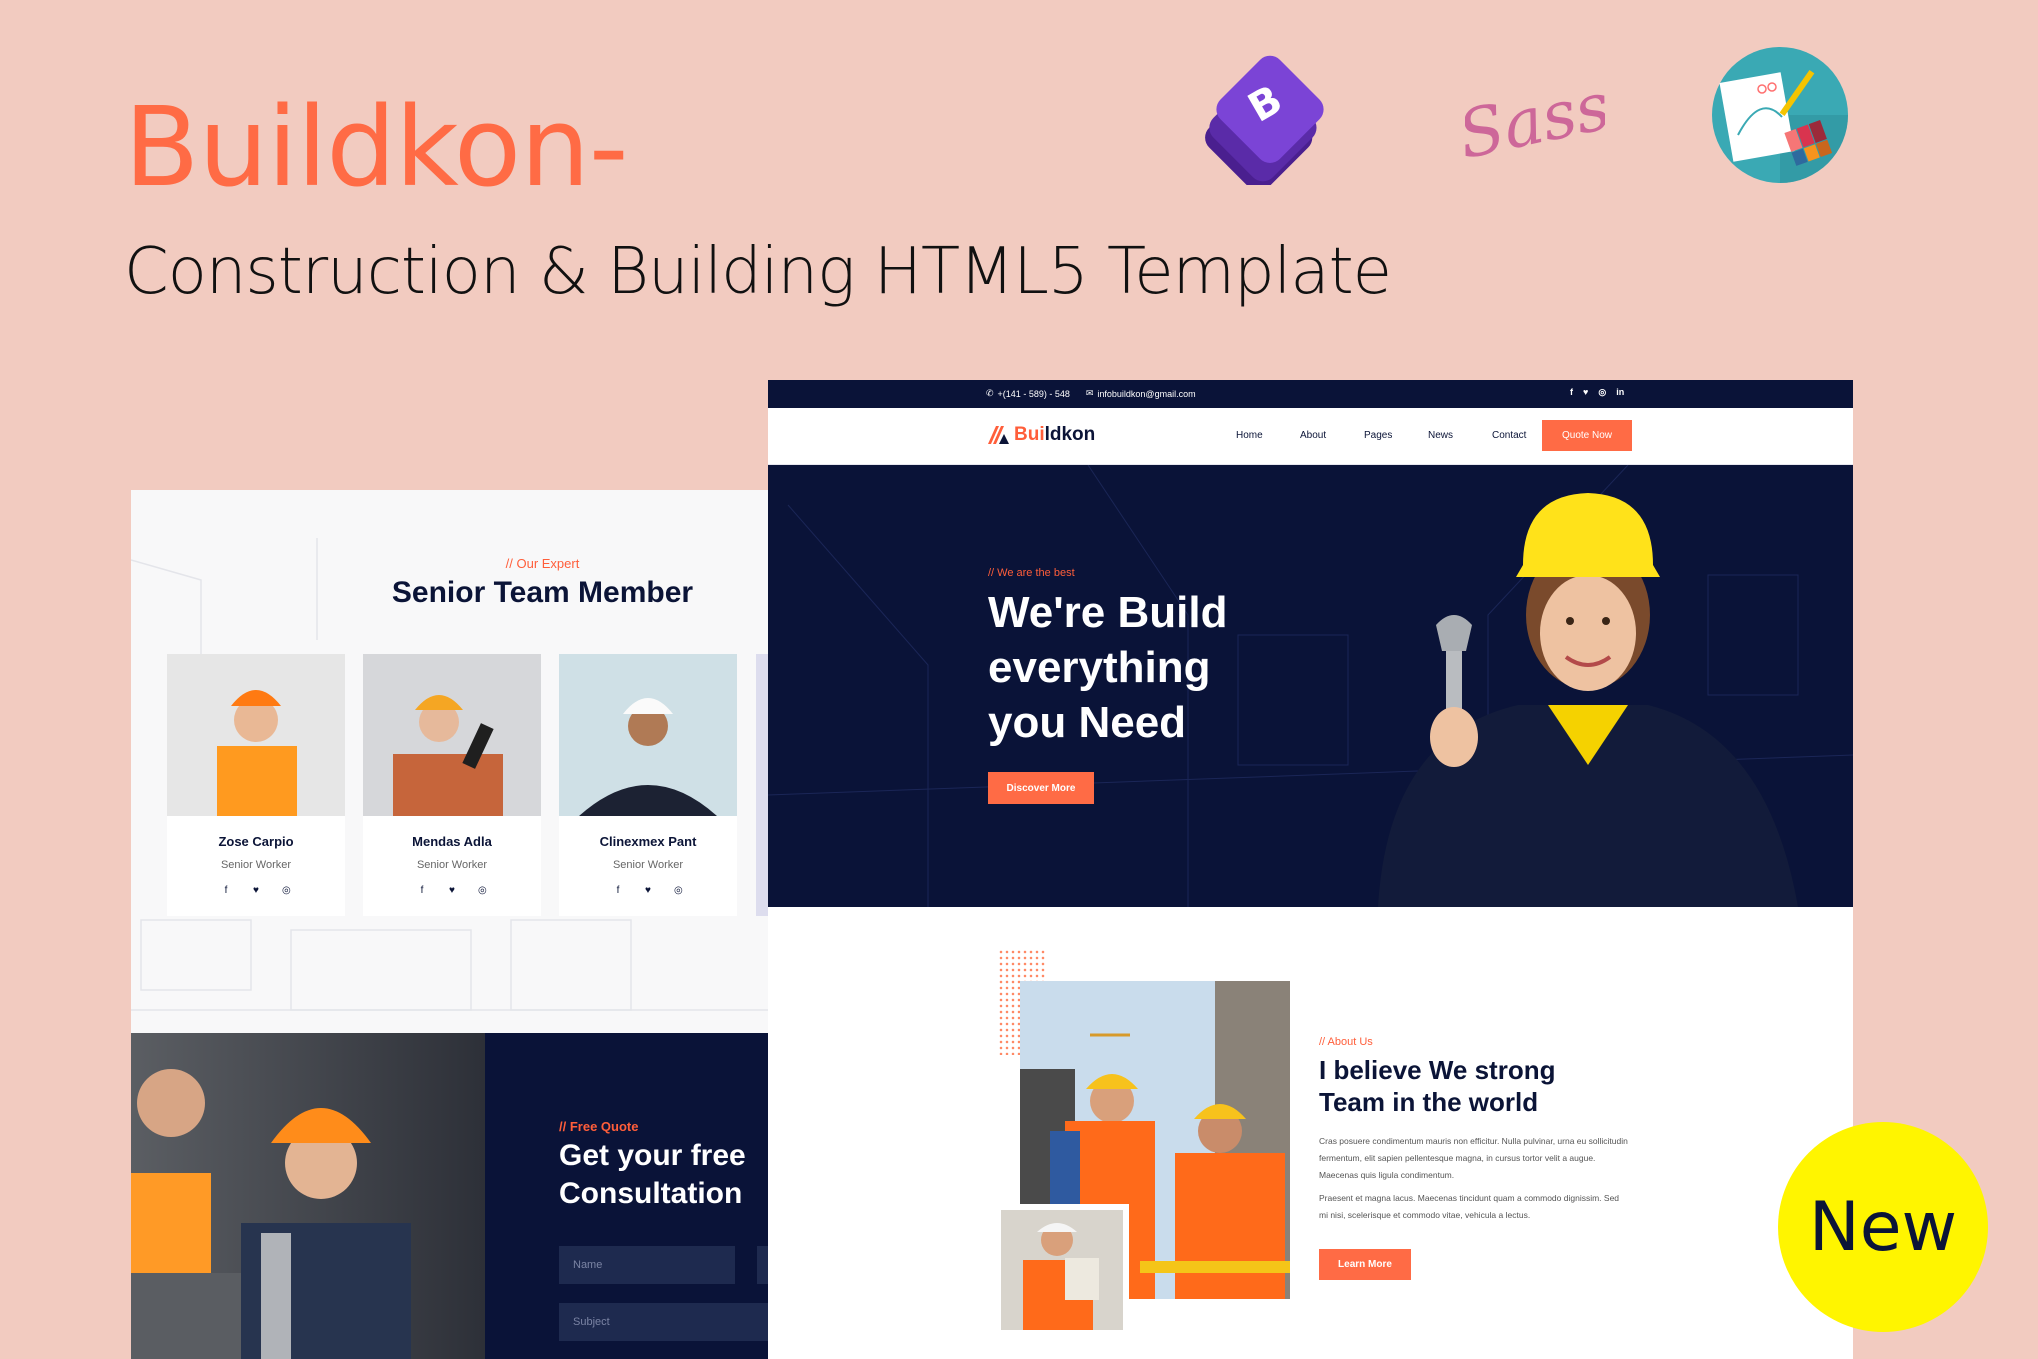 The height and width of the screenshot is (1359, 2038). I want to click on email-input-partial, so click(762, 1265).